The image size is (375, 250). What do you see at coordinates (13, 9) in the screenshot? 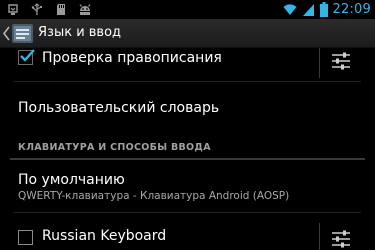
I see `usb-debug-icon` at bounding box center [13, 9].